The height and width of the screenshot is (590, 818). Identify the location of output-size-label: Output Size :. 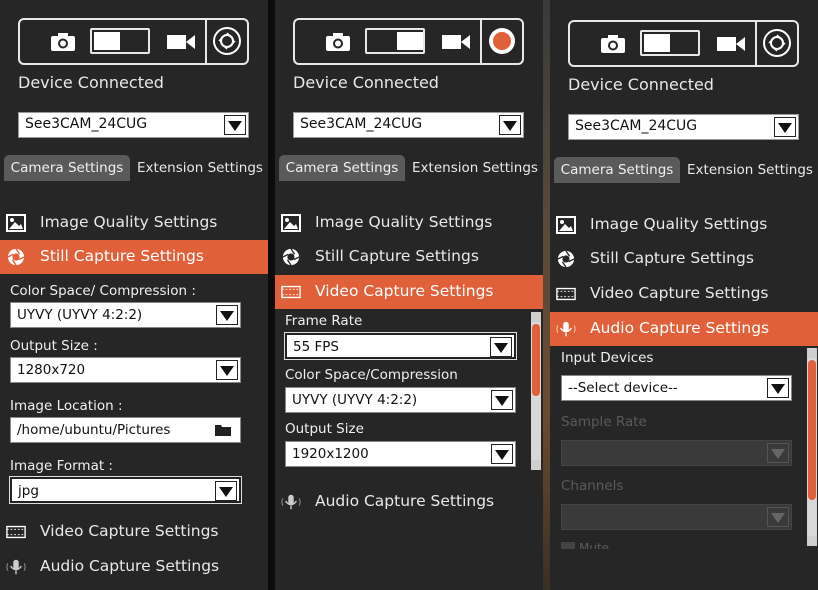
(54, 346).